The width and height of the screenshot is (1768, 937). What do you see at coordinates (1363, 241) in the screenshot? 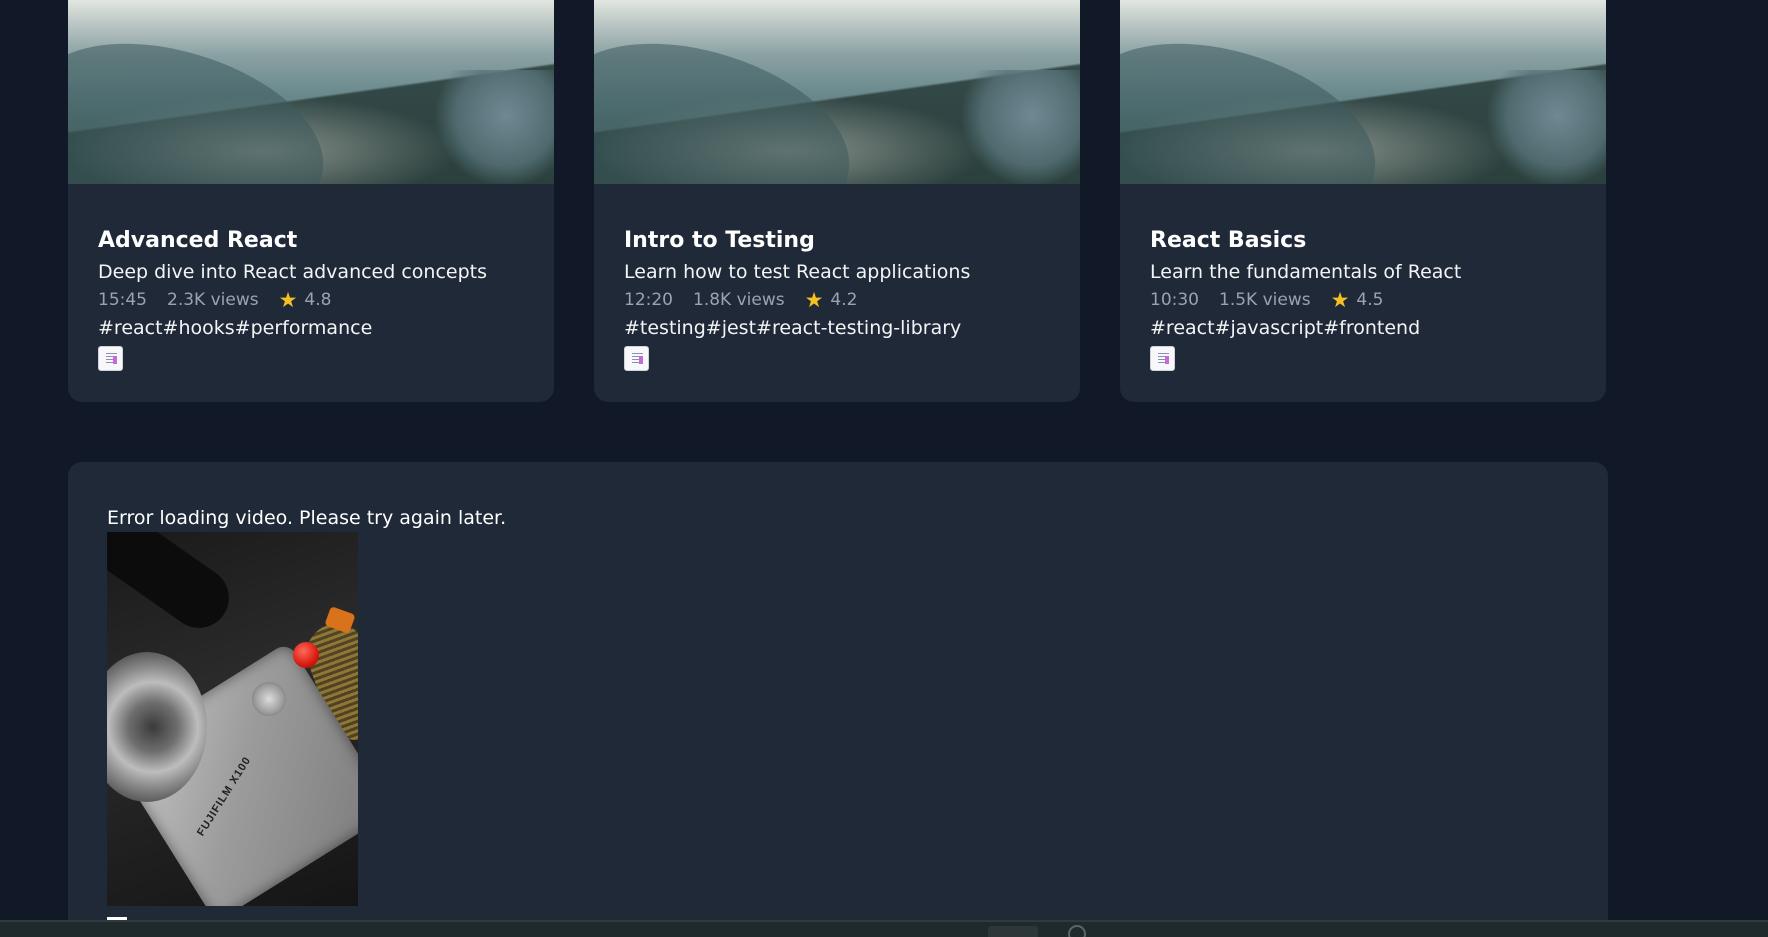
I see `video-title: React Basics` at bounding box center [1363, 241].